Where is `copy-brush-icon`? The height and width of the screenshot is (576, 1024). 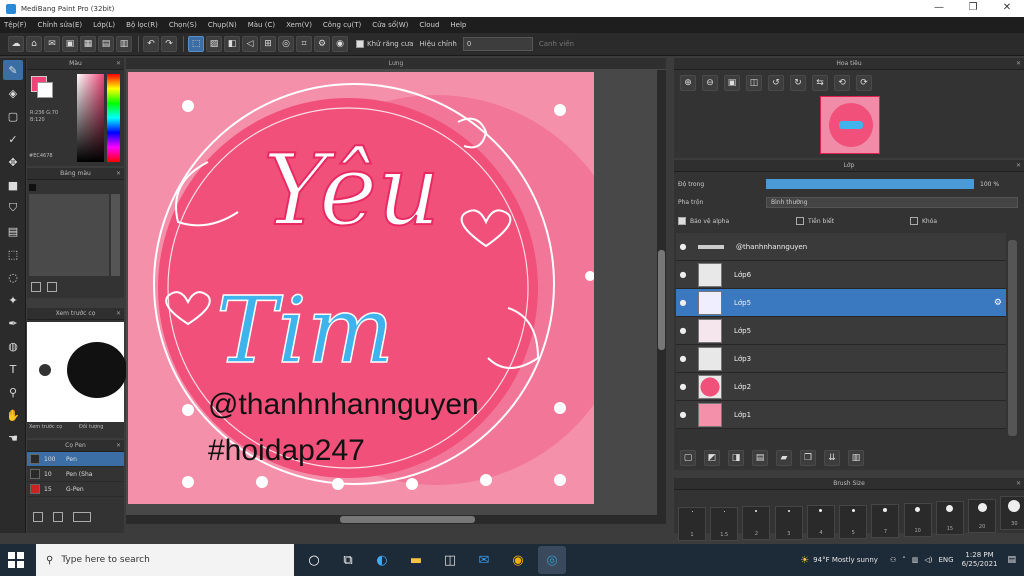
copy-brush-icon is located at coordinates (58, 517).